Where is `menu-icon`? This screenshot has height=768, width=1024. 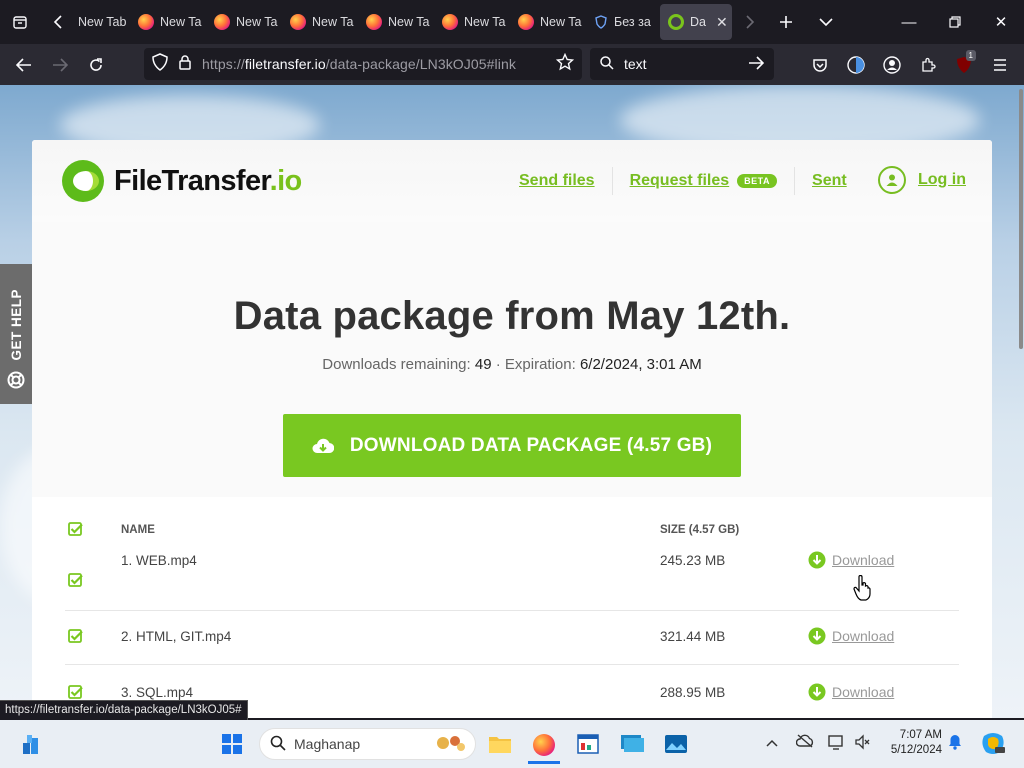
menu-icon is located at coordinates (1000, 64).